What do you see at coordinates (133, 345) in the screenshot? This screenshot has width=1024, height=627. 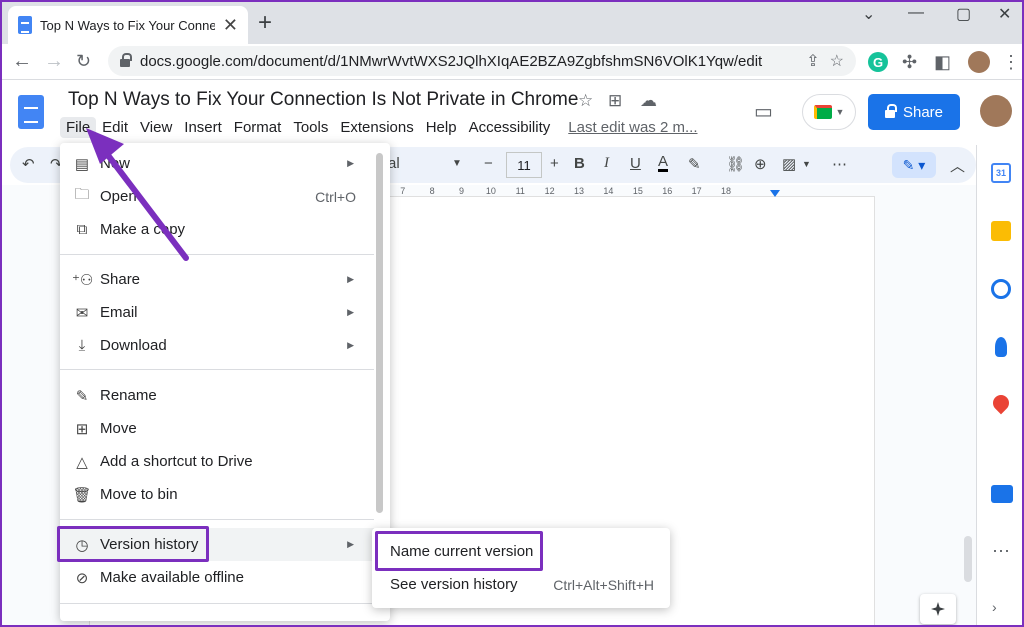 I see `menu-item-label: Download` at bounding box center [133, 345].